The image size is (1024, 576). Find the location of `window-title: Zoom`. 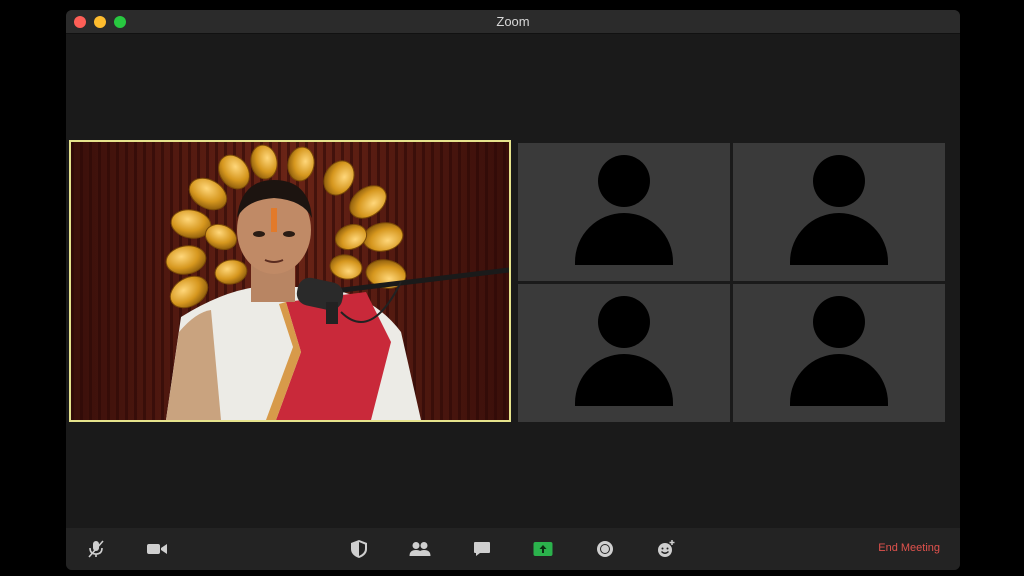

window-title: Zoom is located at coordinates (513, 21).